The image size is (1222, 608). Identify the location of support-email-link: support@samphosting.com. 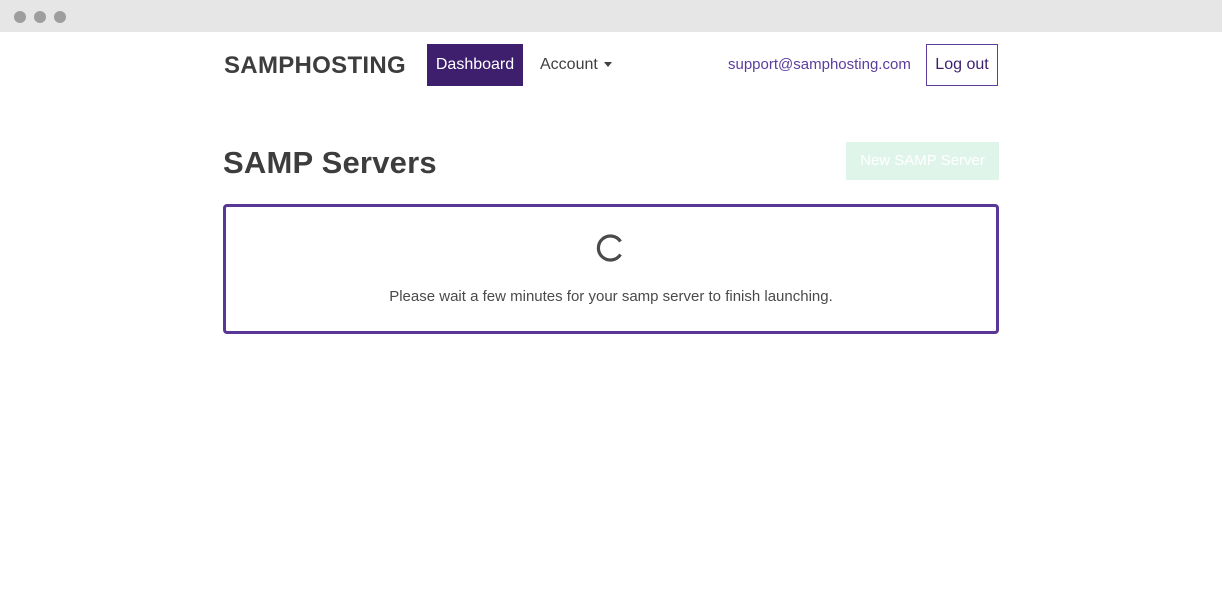
(819, 65).